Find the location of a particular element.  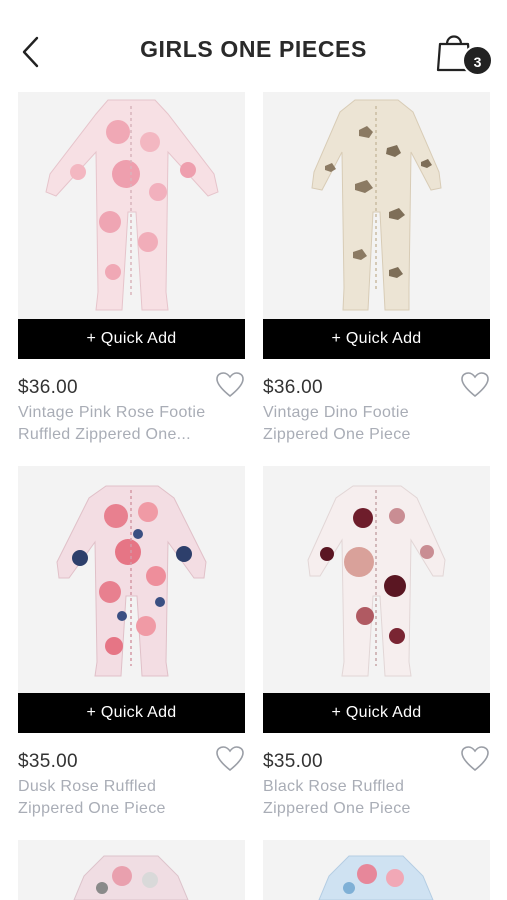

product-name: Vintage Dino Footie Zippered One Piece is located at coordinates (370, 424).